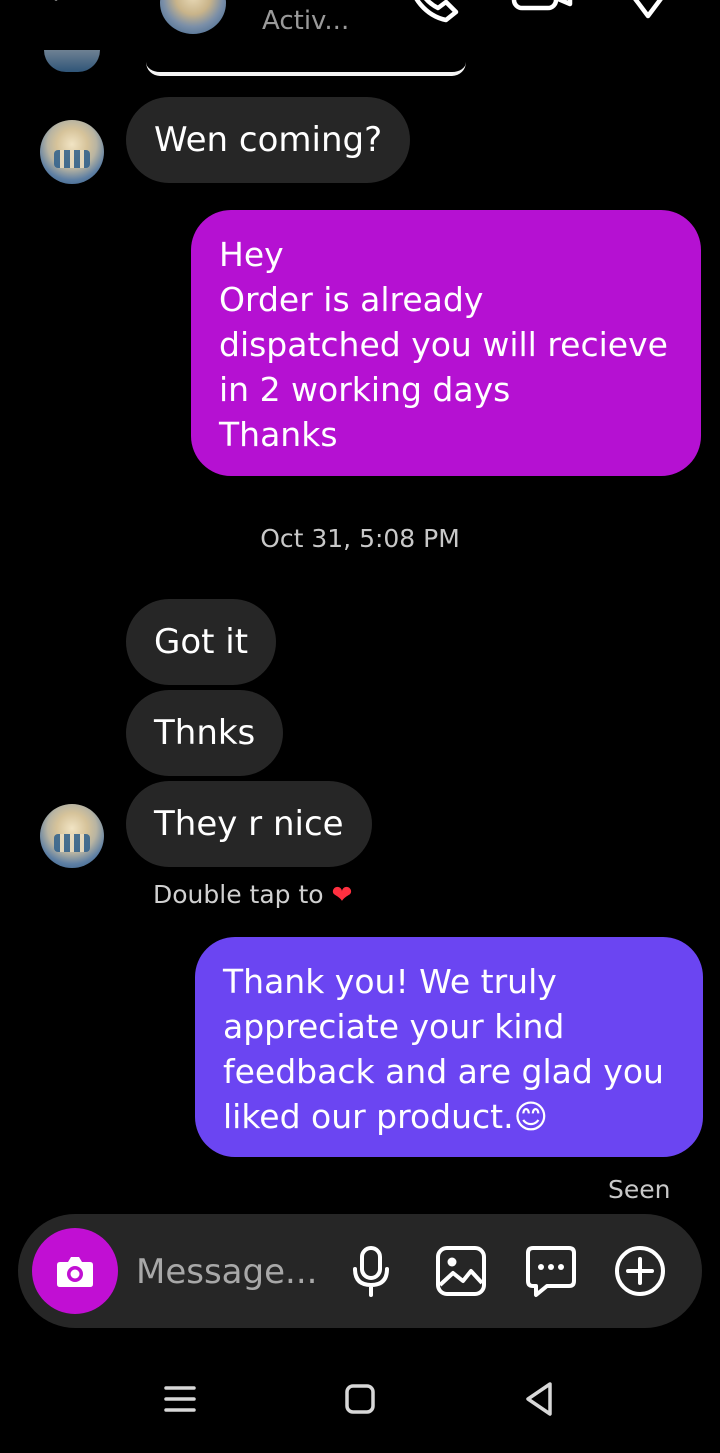  I want to click on incoming-message: They r nice, so click(249, 824).